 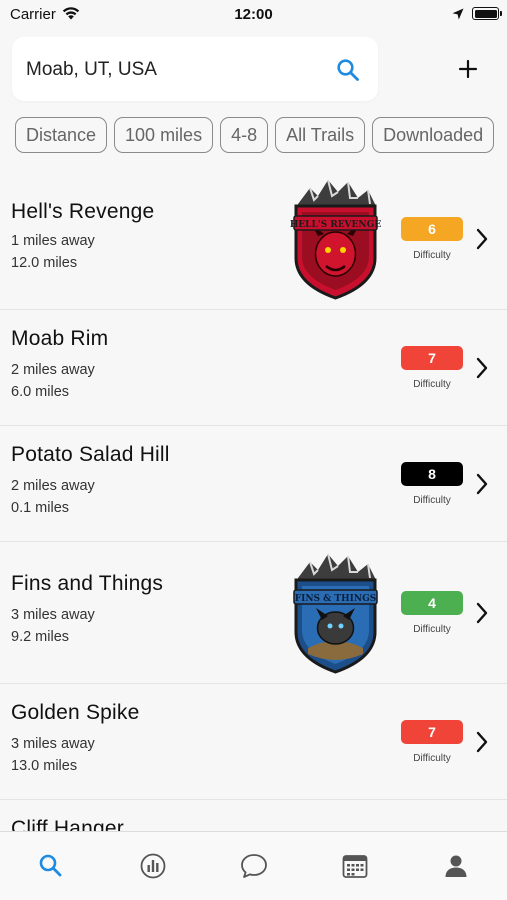 I want to click on trail-distance-away: 1 miles away, so click(x=53, y=241).